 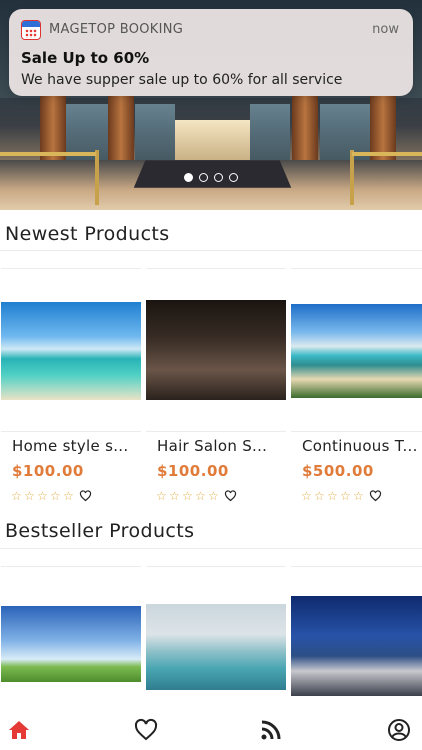 I want to click on product-price: $500.00, so click(x=338, y=471).